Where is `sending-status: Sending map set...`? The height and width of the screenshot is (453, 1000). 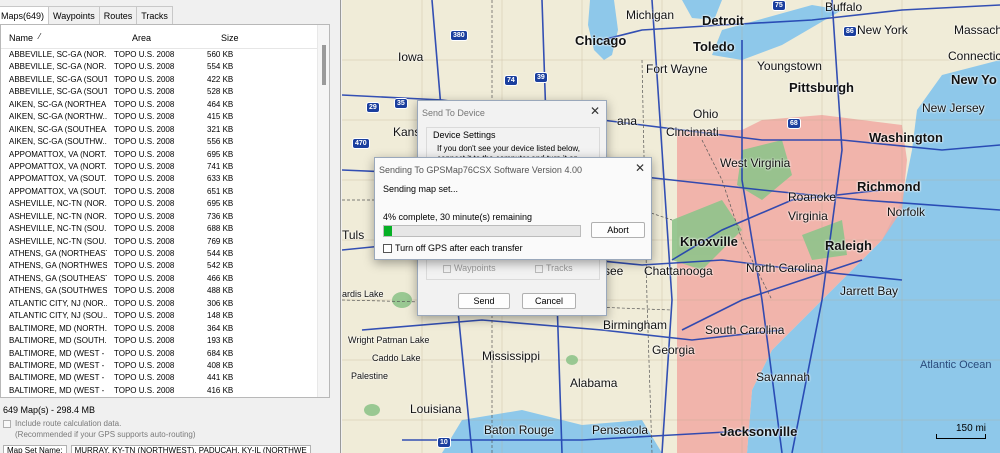
sending-status: Sending map set... is located at coordinates (421, 189).